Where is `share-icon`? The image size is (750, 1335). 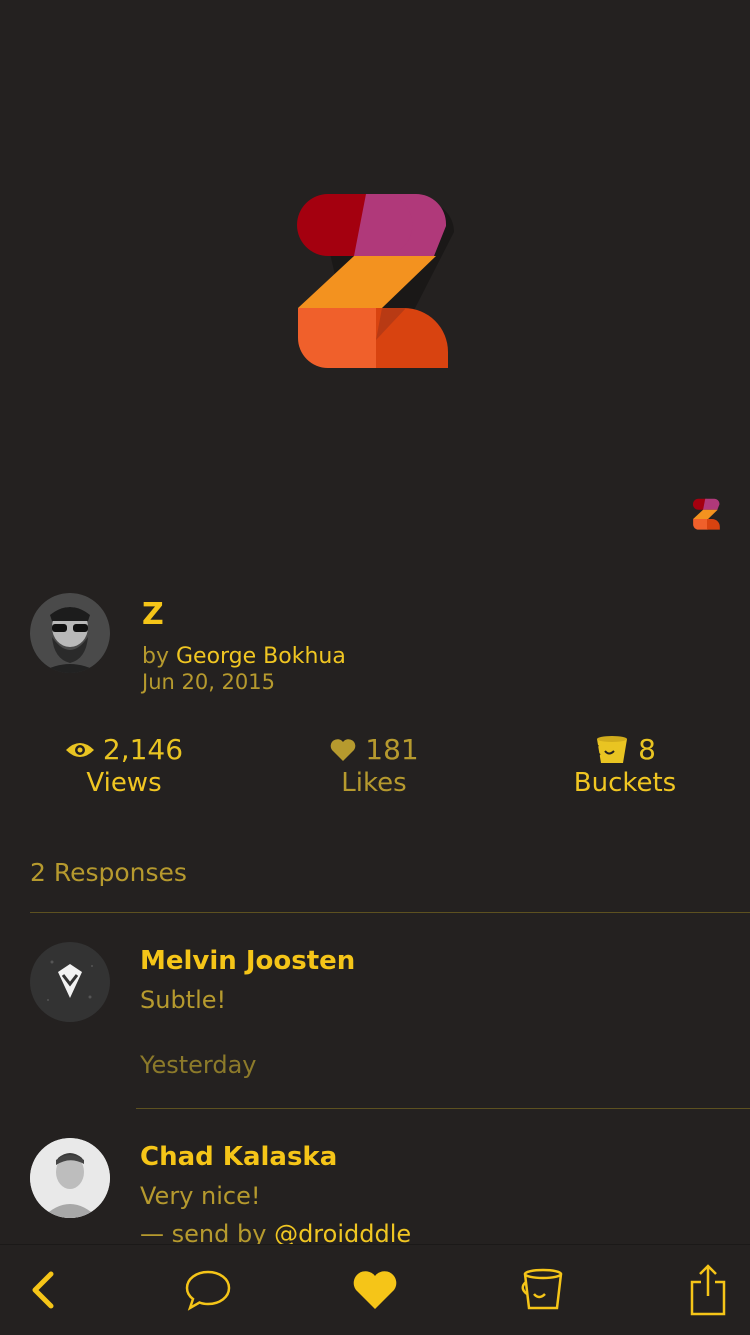
share-icon is located at coordinates (708, 1290).